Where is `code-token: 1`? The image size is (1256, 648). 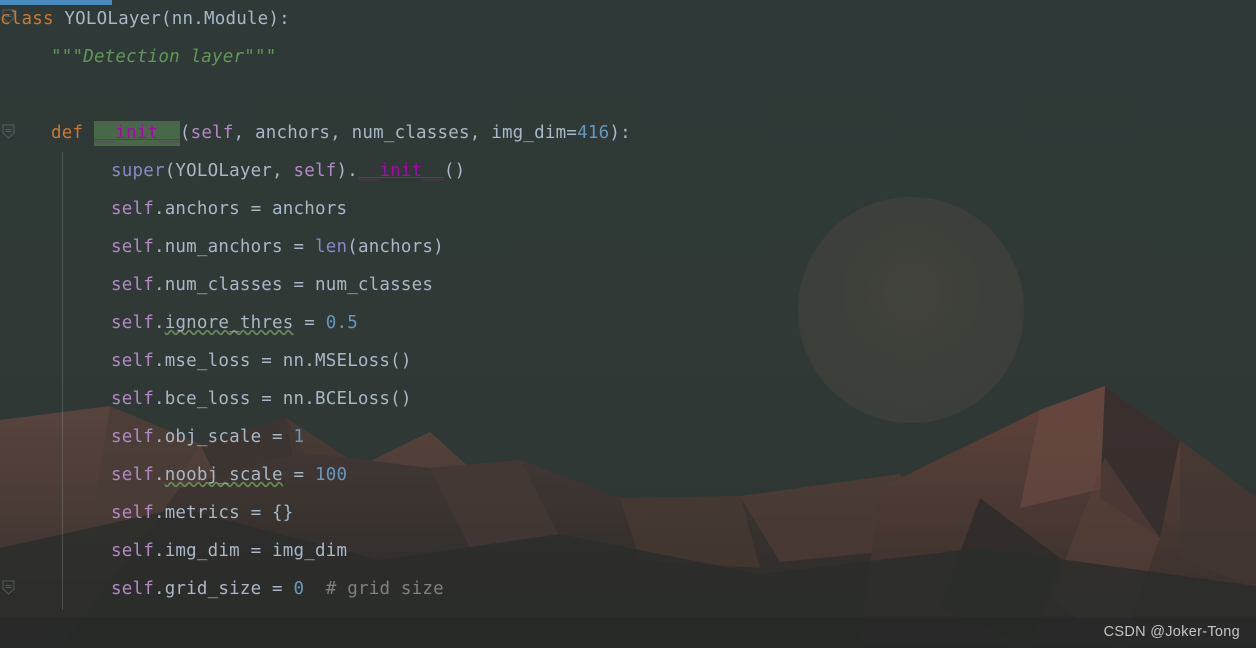
code-token: 1 is located at coordinates (299, 437).